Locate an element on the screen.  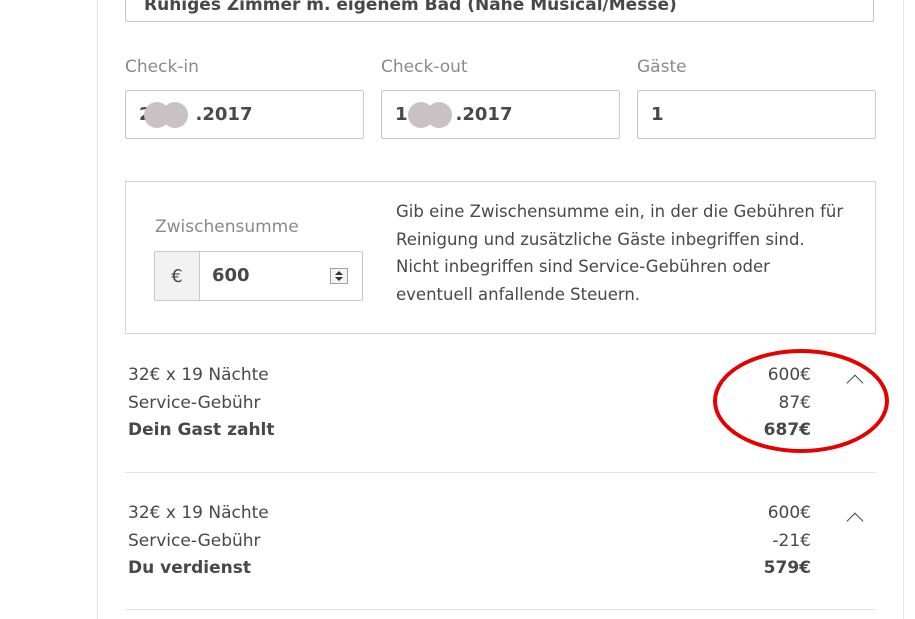
checkin-suffix: .2017 is located at coordinates (224, 114).